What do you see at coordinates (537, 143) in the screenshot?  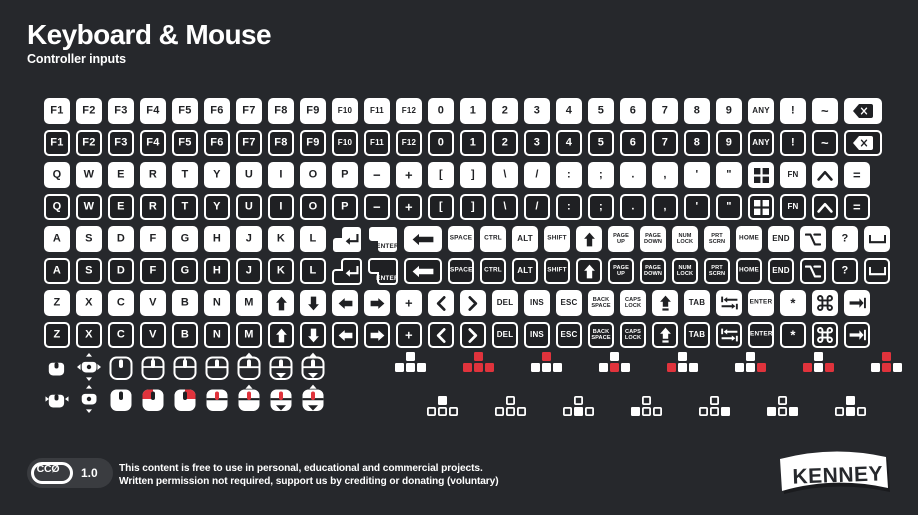 I see `key-3: 3` at bounding box center [537, 143].